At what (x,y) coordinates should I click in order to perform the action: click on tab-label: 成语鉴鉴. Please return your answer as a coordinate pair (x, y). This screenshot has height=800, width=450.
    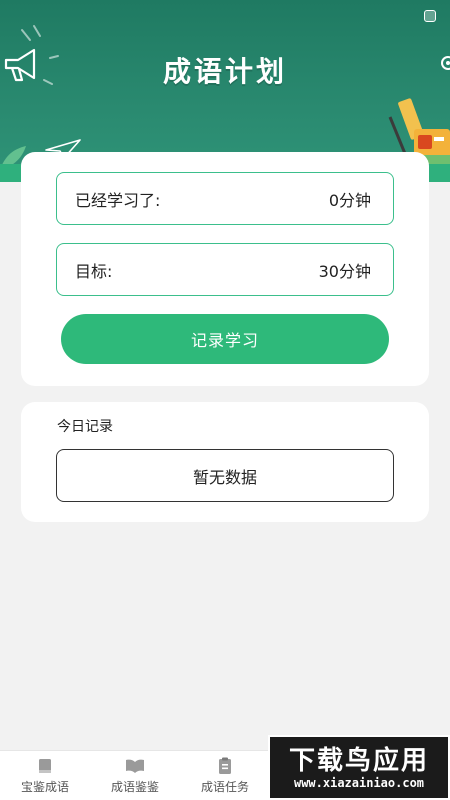
    Looking at the image, I should click on (134, 787).